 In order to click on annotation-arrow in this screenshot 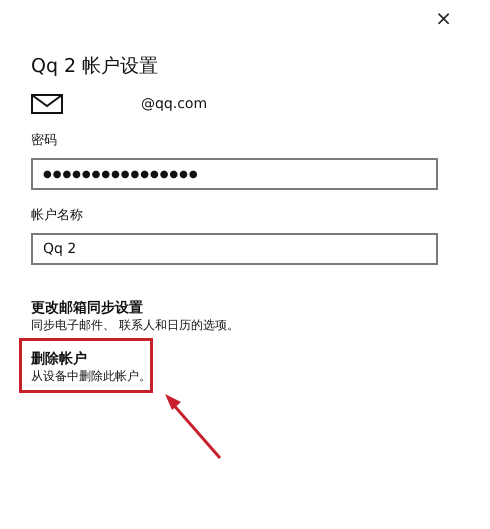, I will do `click(193, 426)`.